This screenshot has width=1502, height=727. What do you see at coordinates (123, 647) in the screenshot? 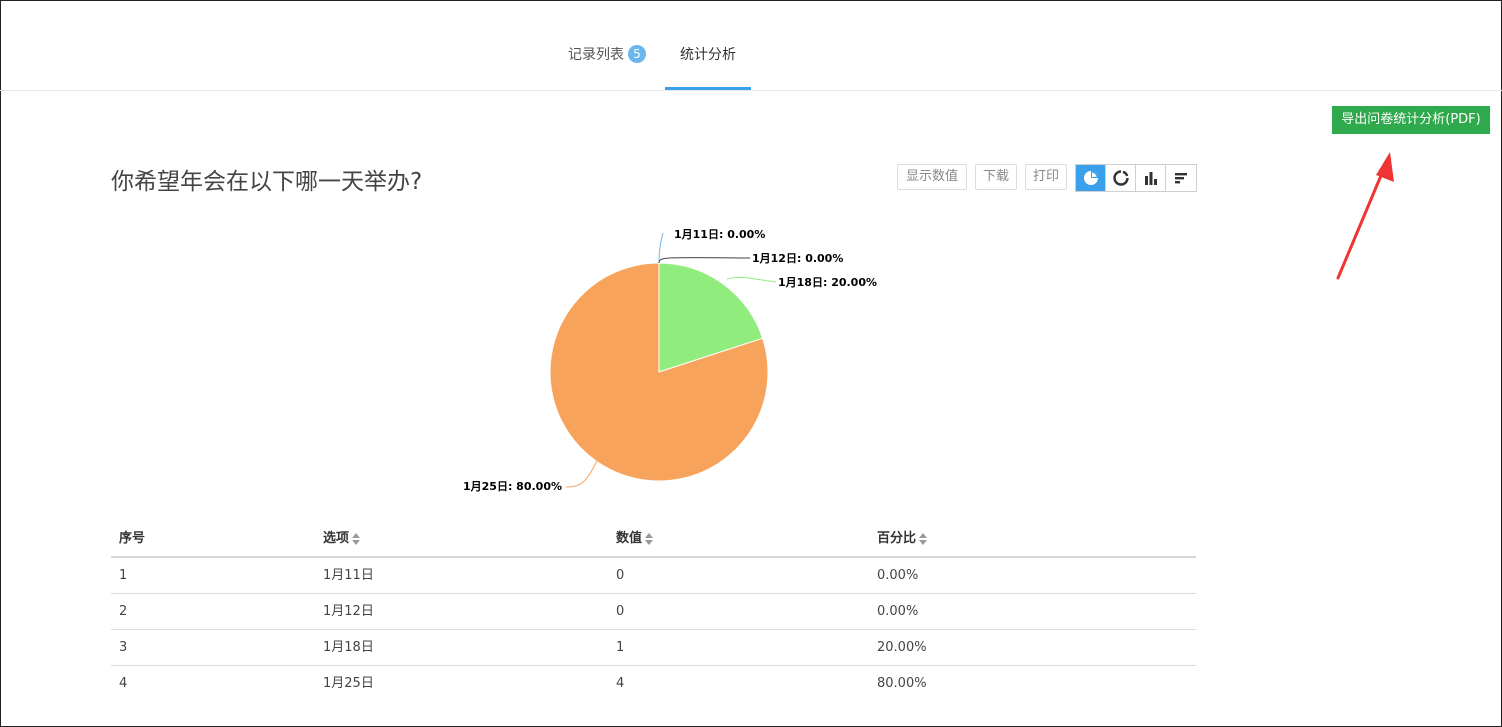
I see `row-index: 3` at bounding box center [123, 647].